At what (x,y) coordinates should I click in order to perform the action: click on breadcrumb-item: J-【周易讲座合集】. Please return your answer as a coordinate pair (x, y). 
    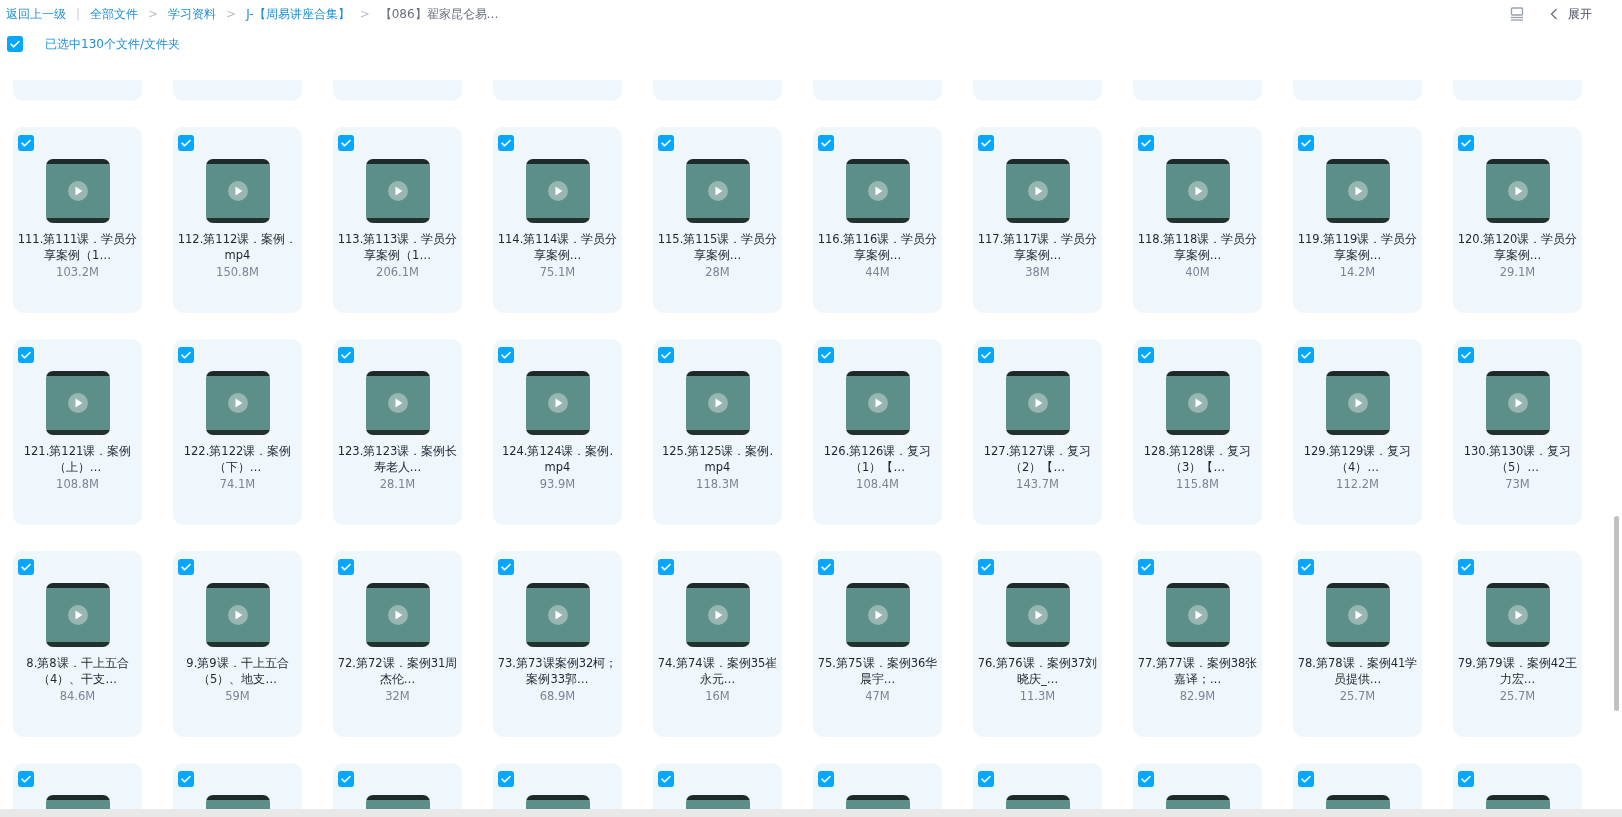
    Looking at the image, I should click on (298, 14).